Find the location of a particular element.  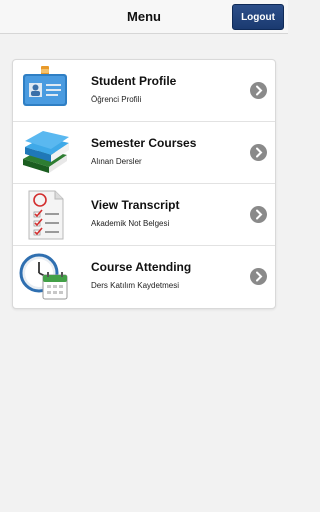

id-badge-icon is located at coordinates (45, 86).